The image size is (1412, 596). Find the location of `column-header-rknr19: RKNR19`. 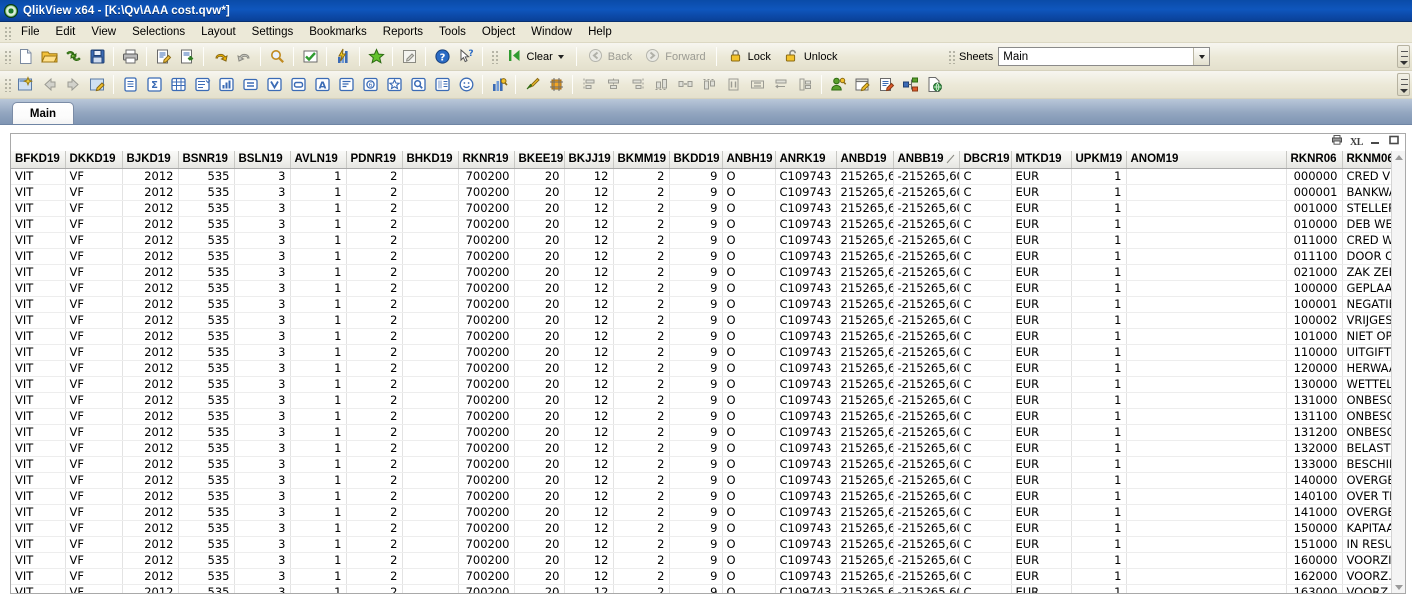

column-header-rknr19: RKNR19 is located at coordinates (486, 160).